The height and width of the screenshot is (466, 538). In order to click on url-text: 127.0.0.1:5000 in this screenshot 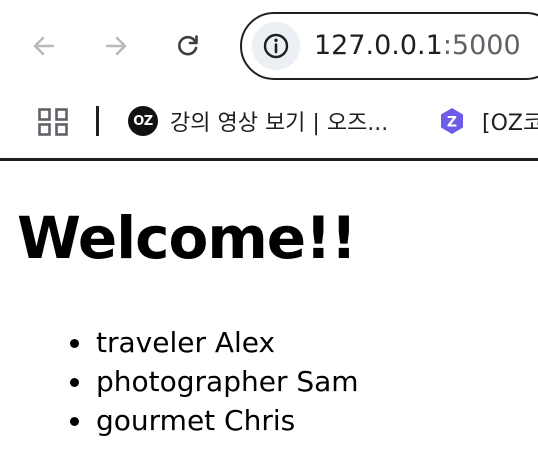, I will do `click(417, 46)`.